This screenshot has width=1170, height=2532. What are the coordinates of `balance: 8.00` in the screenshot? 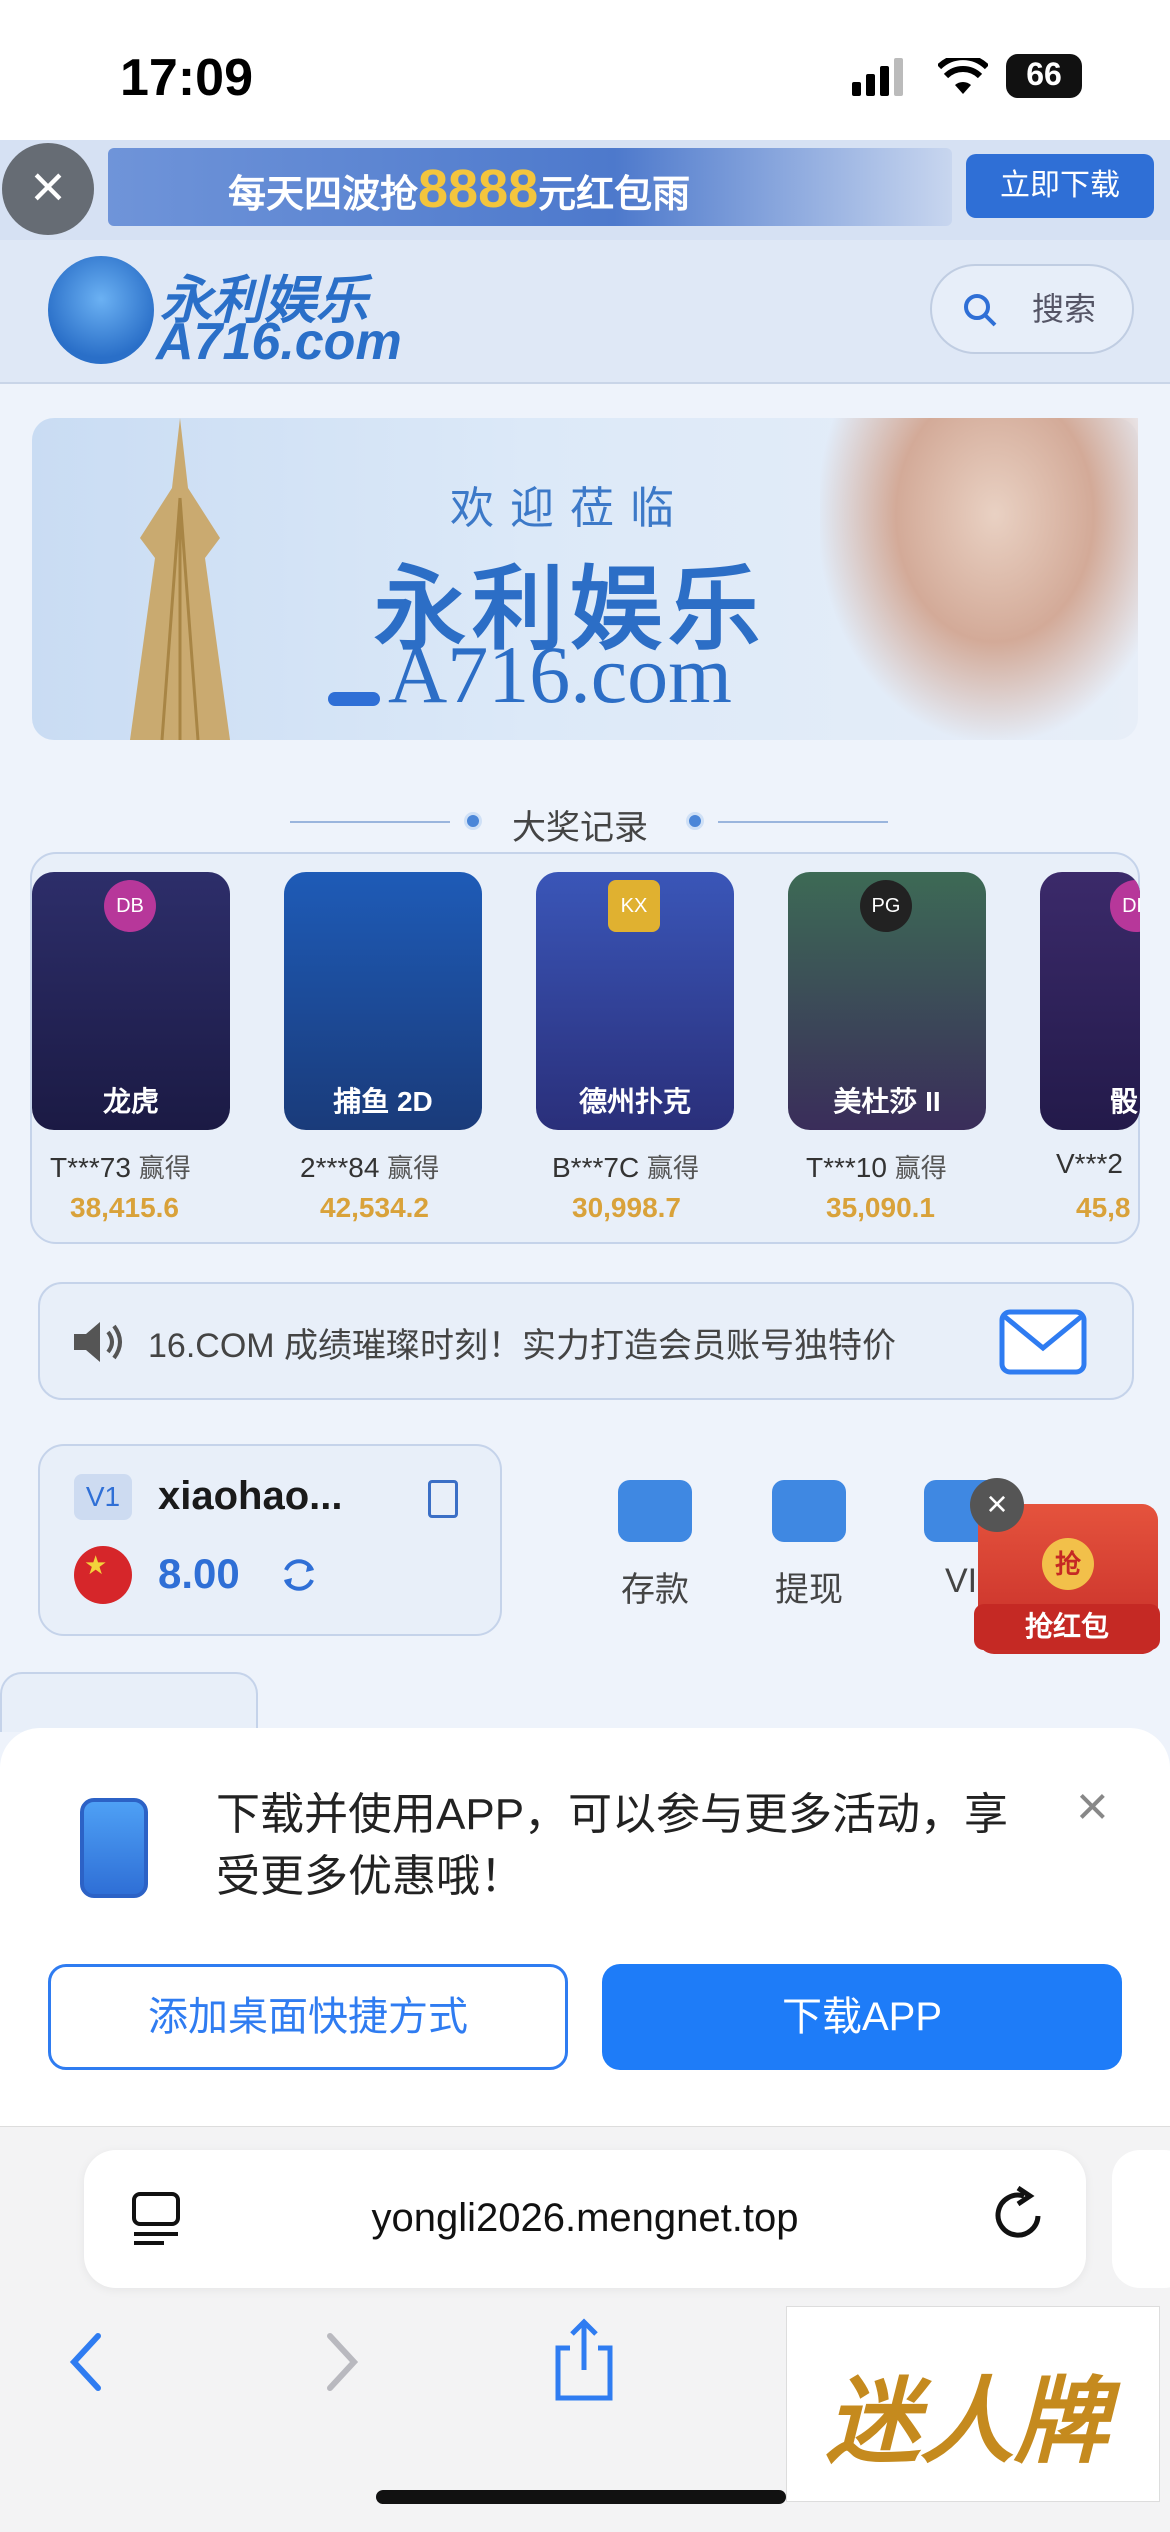 It's located at (199, 1573).